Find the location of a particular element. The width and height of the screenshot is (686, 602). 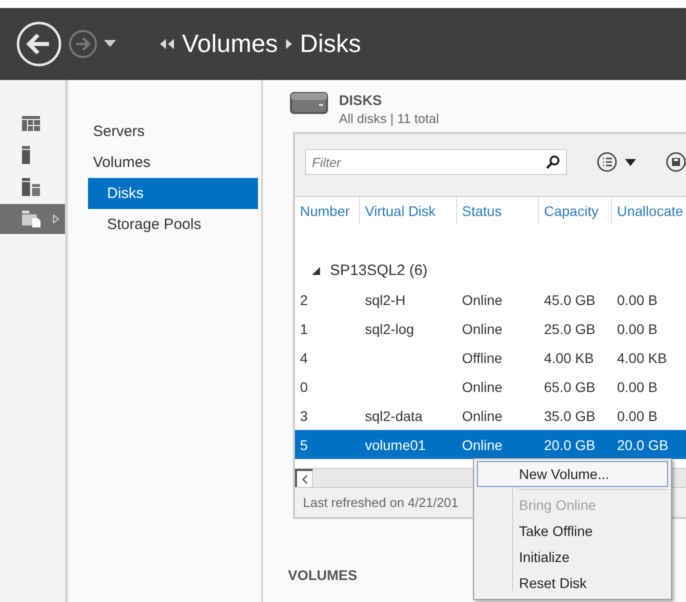

breadcrumb-link: Disks is located at coordinates (330, 44).